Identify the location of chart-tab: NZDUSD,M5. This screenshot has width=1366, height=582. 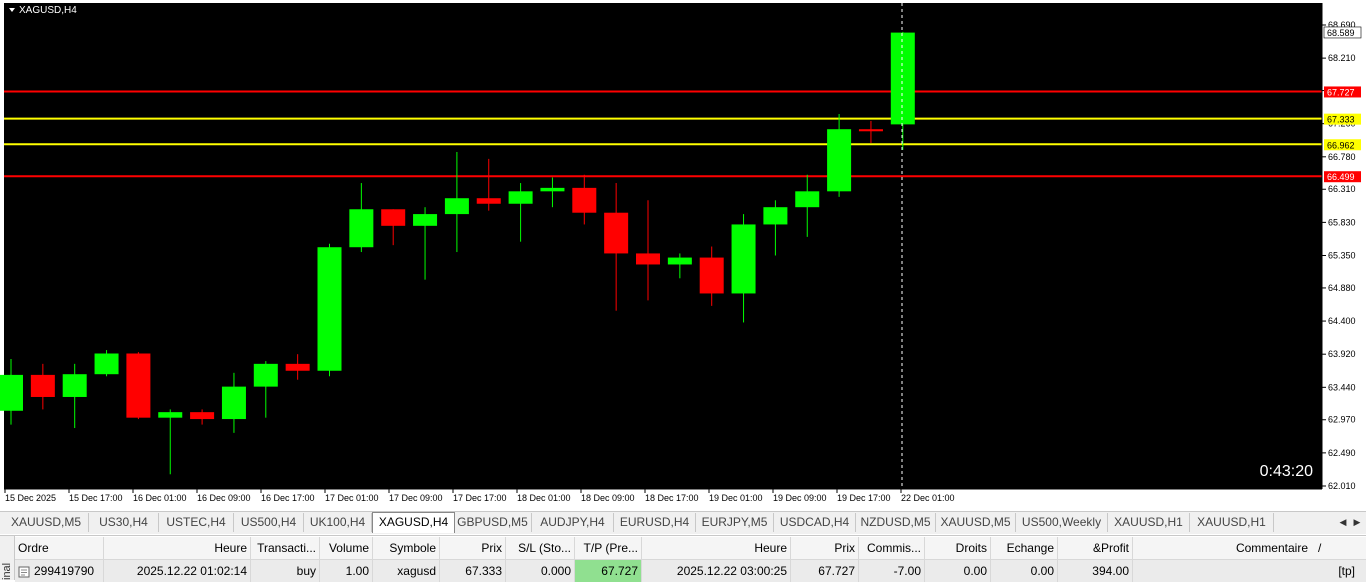
(896, 522).